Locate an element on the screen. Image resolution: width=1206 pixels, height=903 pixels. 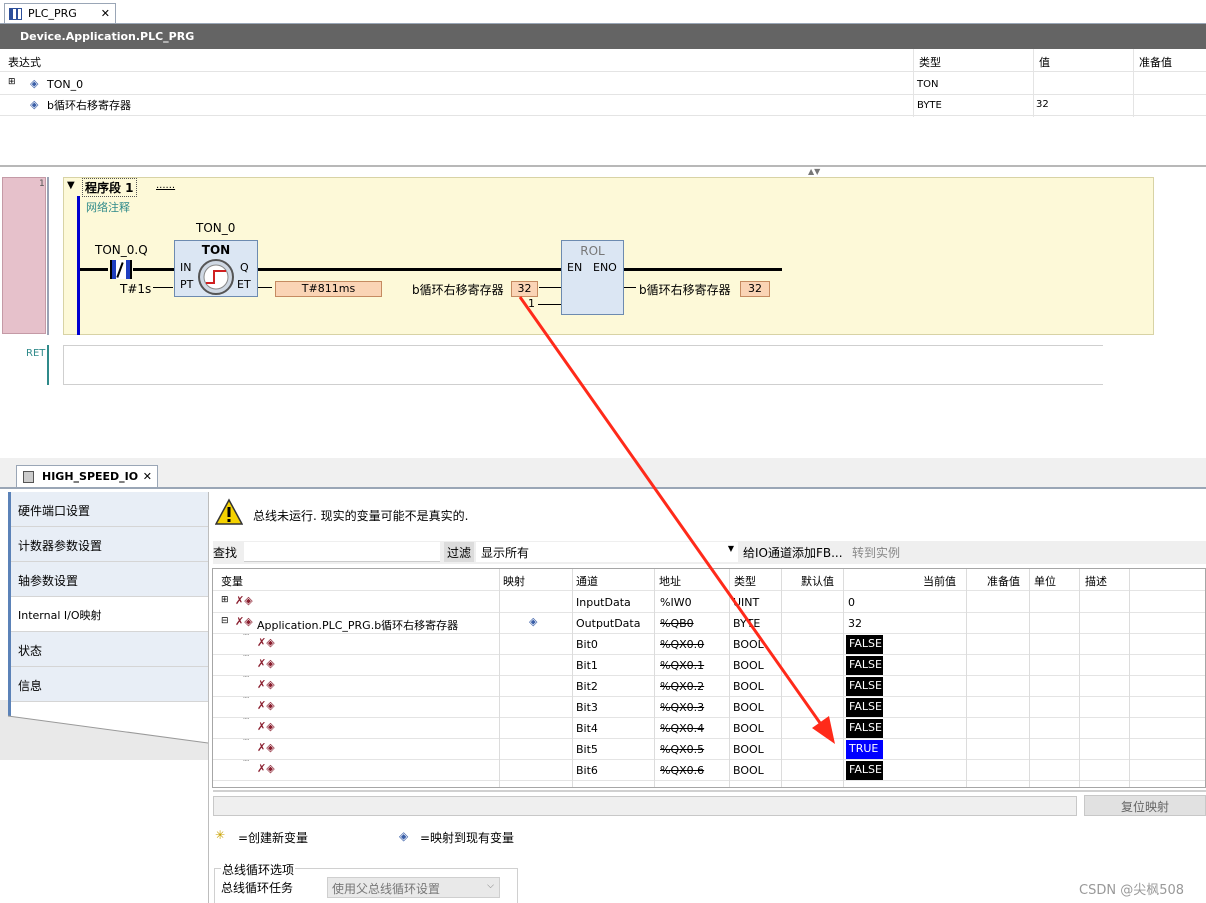
bus-cycle-task-select: 使用父总线循环设置 ⌵ is located at coordinates (413, 887).